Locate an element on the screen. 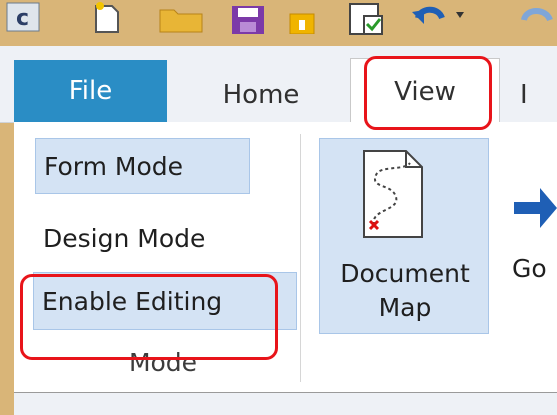 This screenshot has width=557, height=415. dropdown-arrow-icon is located at coordinates (460, 15).